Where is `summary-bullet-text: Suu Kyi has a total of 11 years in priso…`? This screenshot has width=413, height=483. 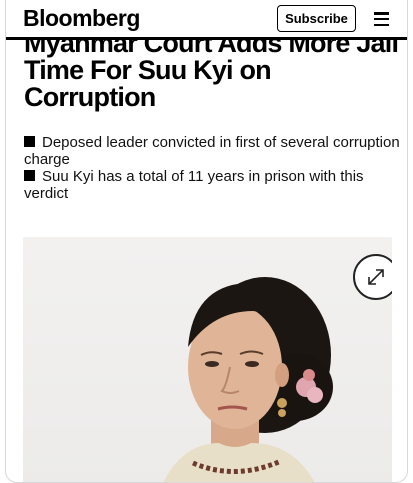 summary-bullet-text: Suu Kyi has a total of 11 years in priso… is located at coordinates (194, 185).